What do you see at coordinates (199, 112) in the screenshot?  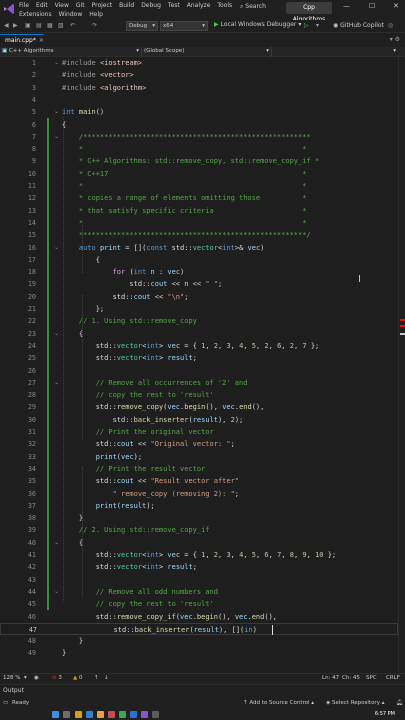 I see `code-line: 5 ⌄ int main()` at bounding box center [199, 112].